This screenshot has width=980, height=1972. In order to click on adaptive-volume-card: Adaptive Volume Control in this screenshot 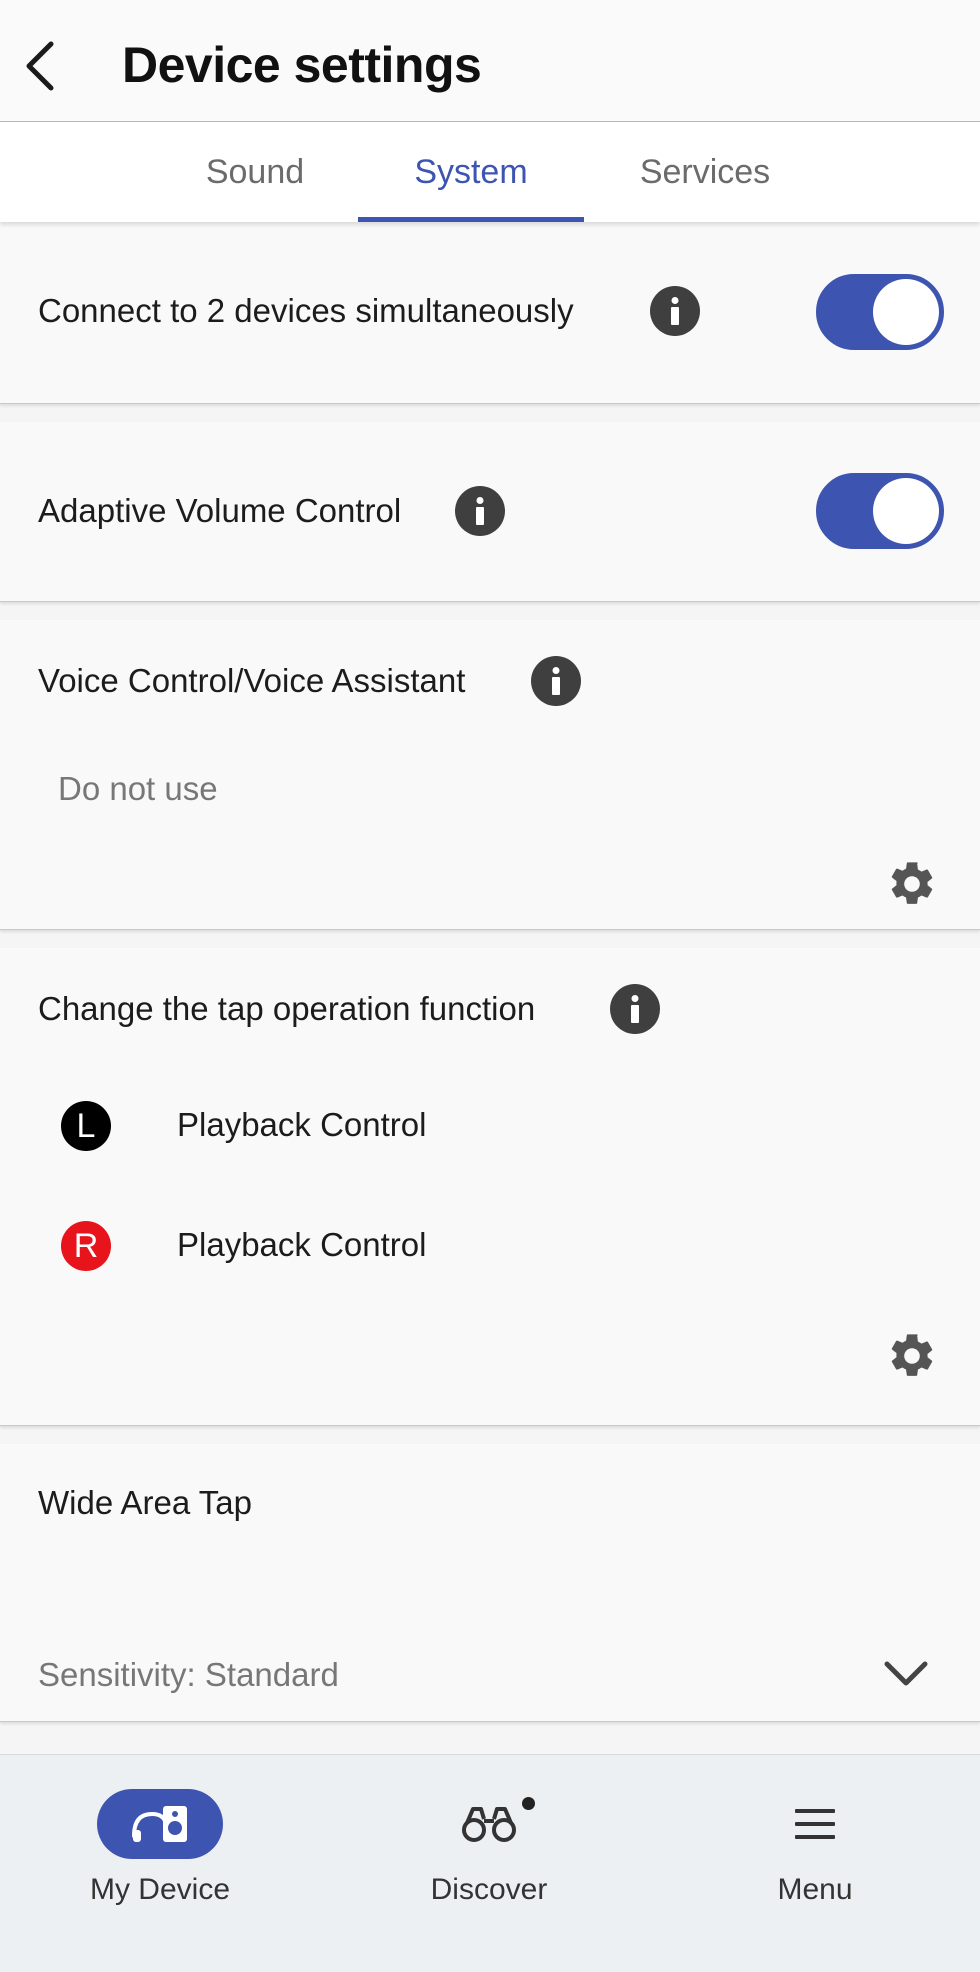, I will do `click(490, 512)`.